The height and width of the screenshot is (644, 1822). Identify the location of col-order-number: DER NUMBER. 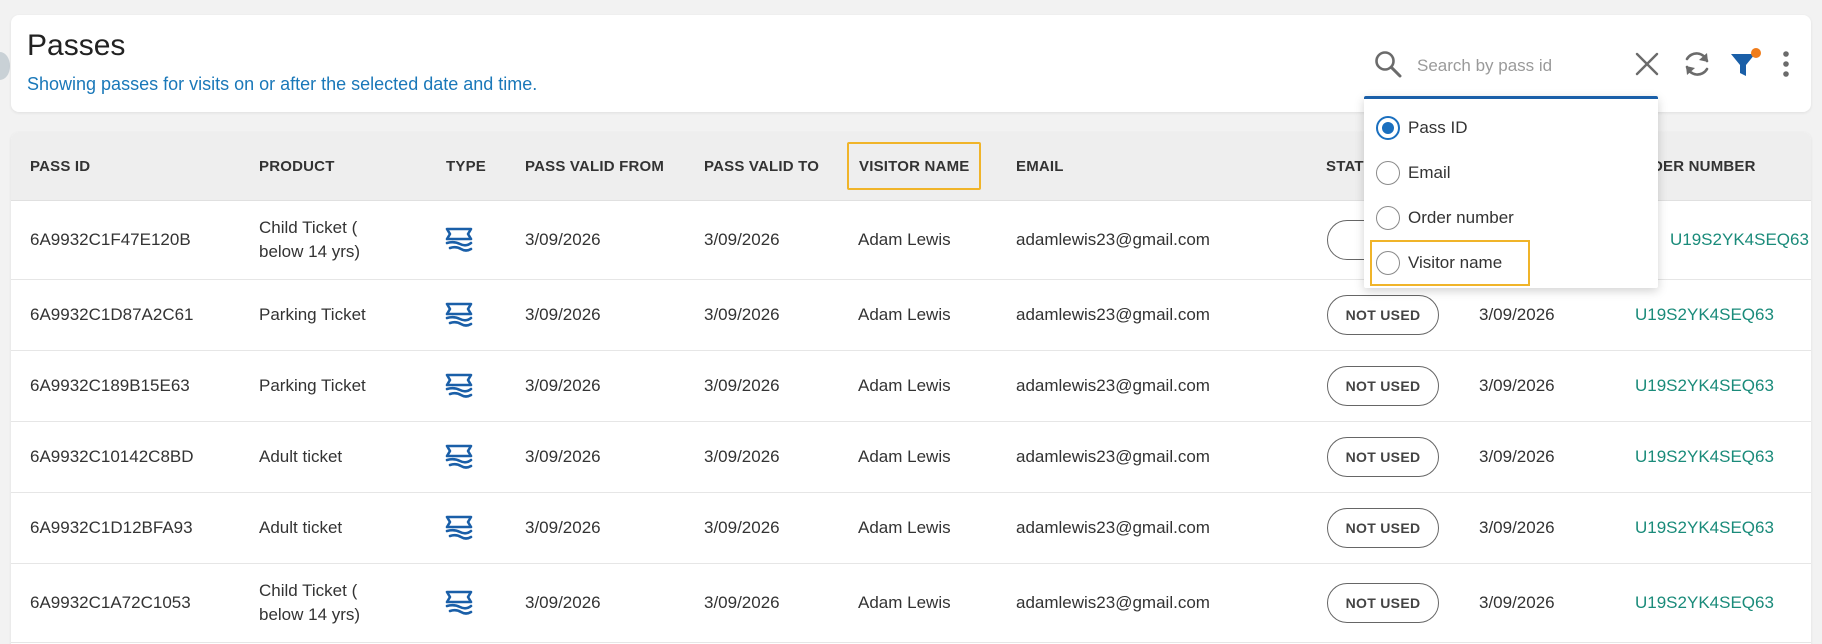
(1704, 166).